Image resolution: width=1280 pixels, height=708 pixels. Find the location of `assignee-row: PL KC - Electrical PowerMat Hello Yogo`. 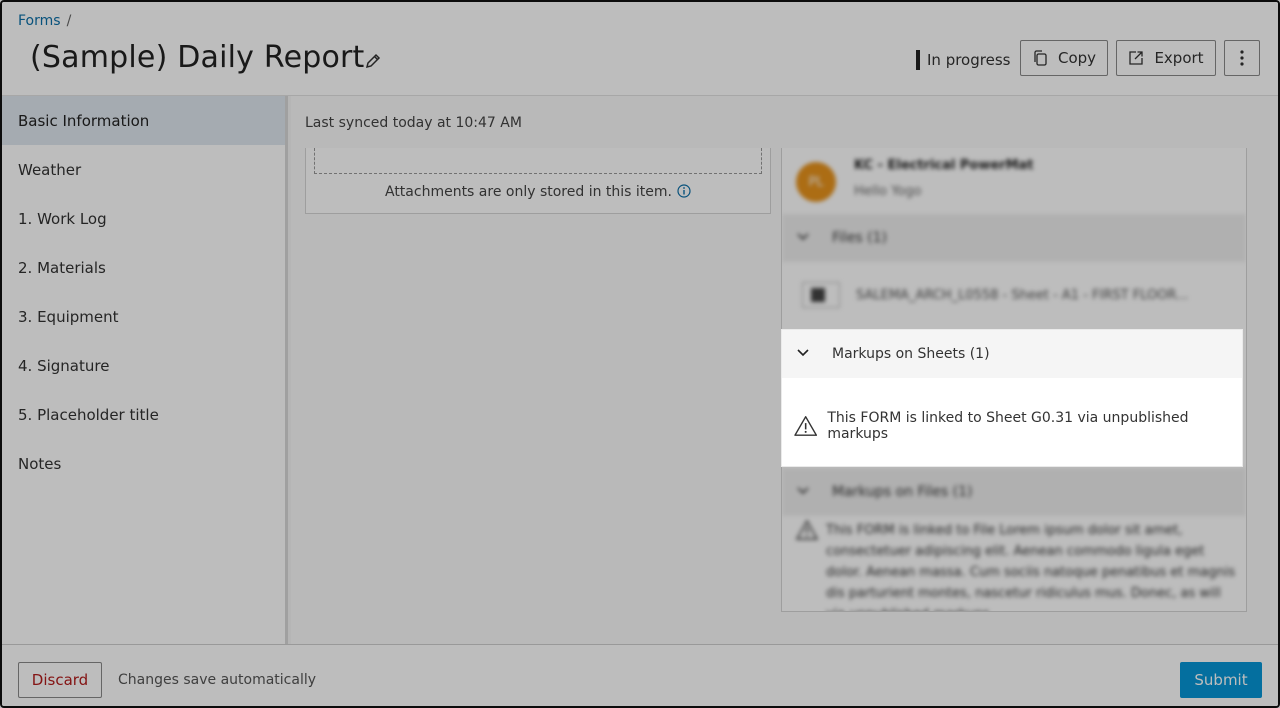

assignee-row: PL KC - Electrical PowerMat Hello Yogo is located at coordinates (1014, 181).